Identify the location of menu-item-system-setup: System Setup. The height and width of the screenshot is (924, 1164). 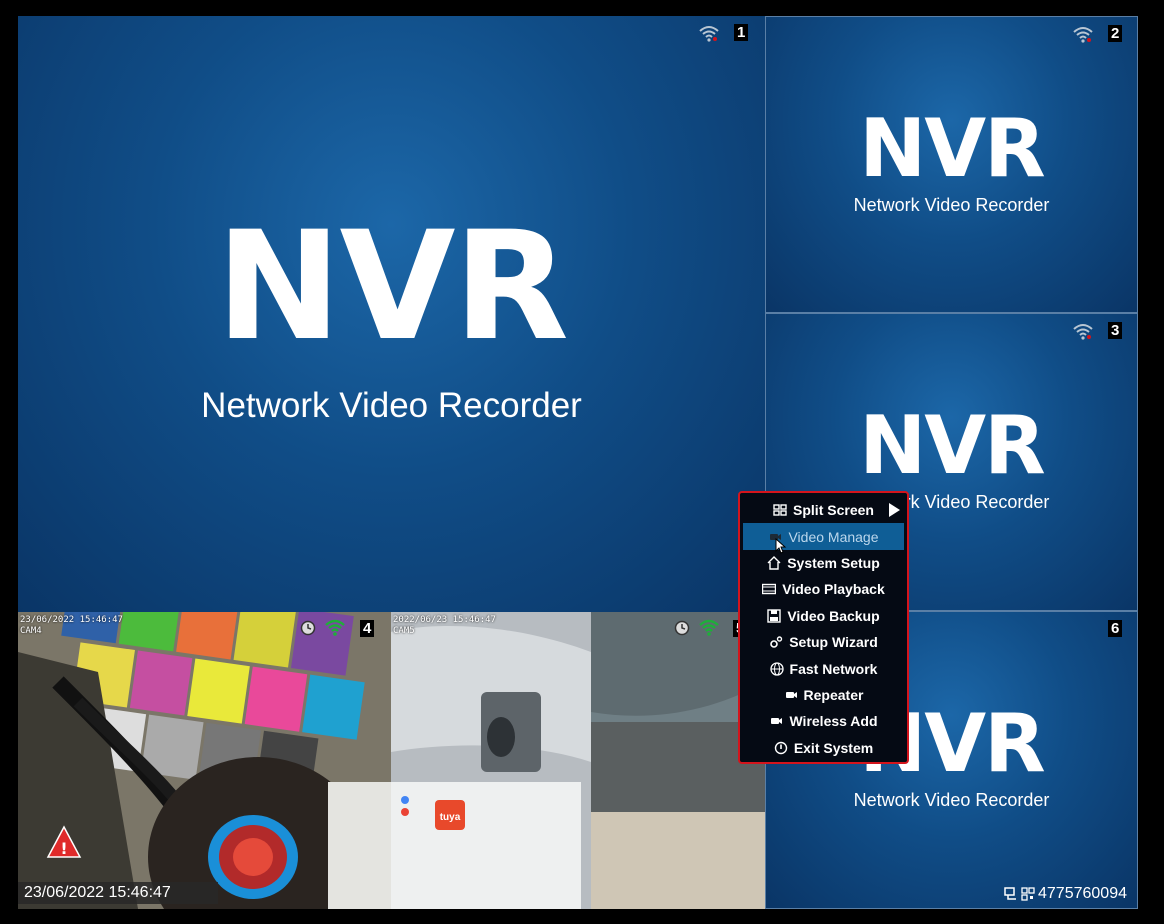
(823, 563).